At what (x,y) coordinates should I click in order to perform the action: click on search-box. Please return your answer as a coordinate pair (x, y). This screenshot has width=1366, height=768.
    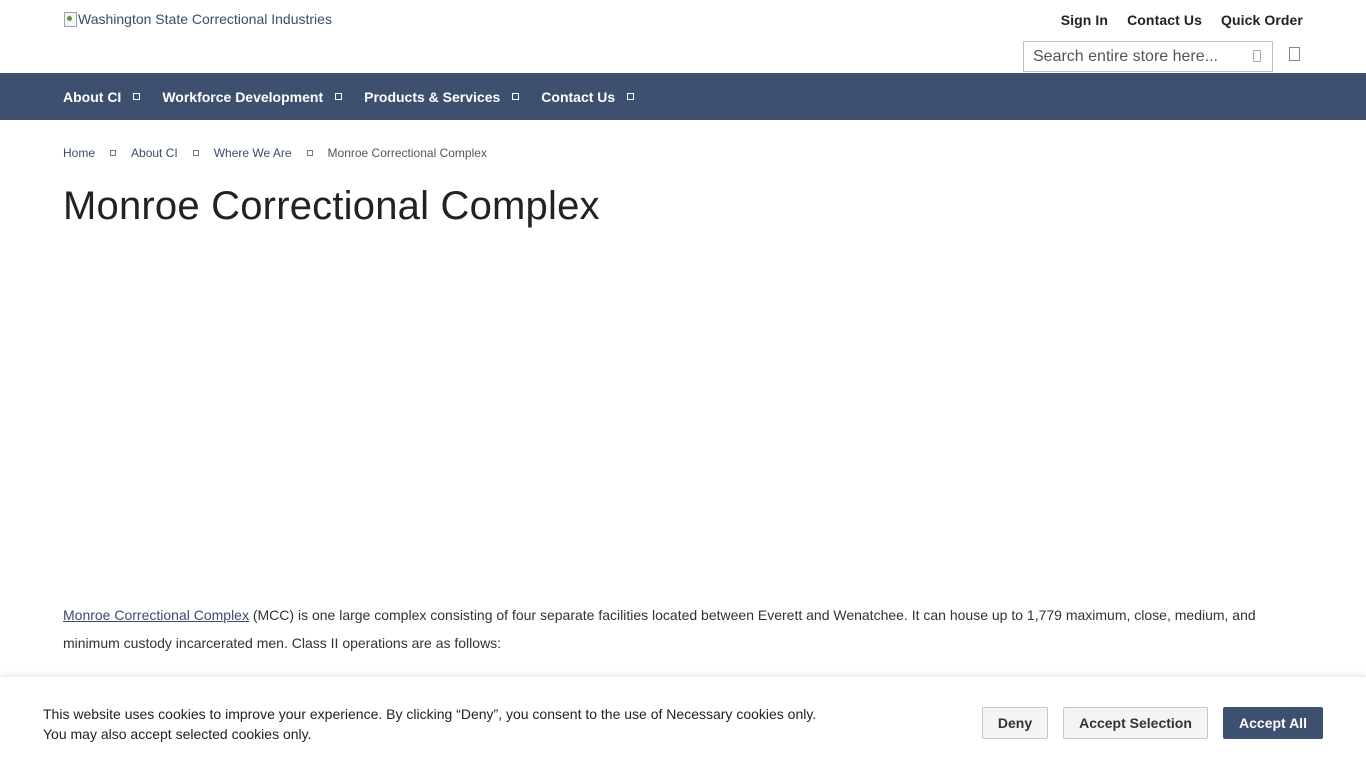
    Looking at the image, I should click on (1148, 56).